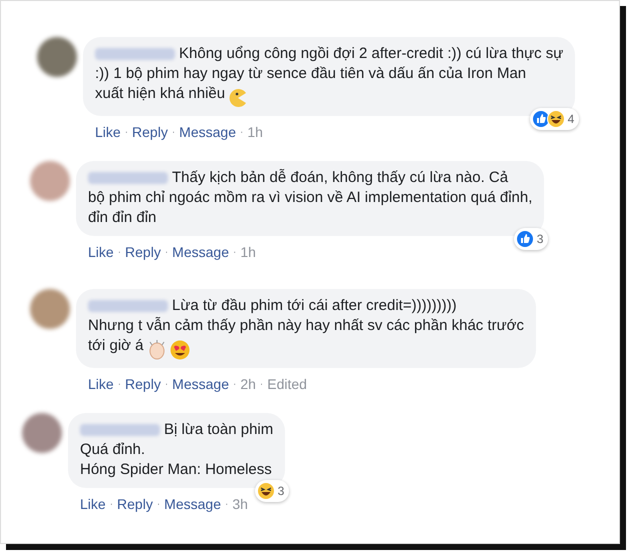  What do you see at coordinates (287, 384) in the screenshot?
I see `edited-label: Edited` at bounding box center [287, 384].